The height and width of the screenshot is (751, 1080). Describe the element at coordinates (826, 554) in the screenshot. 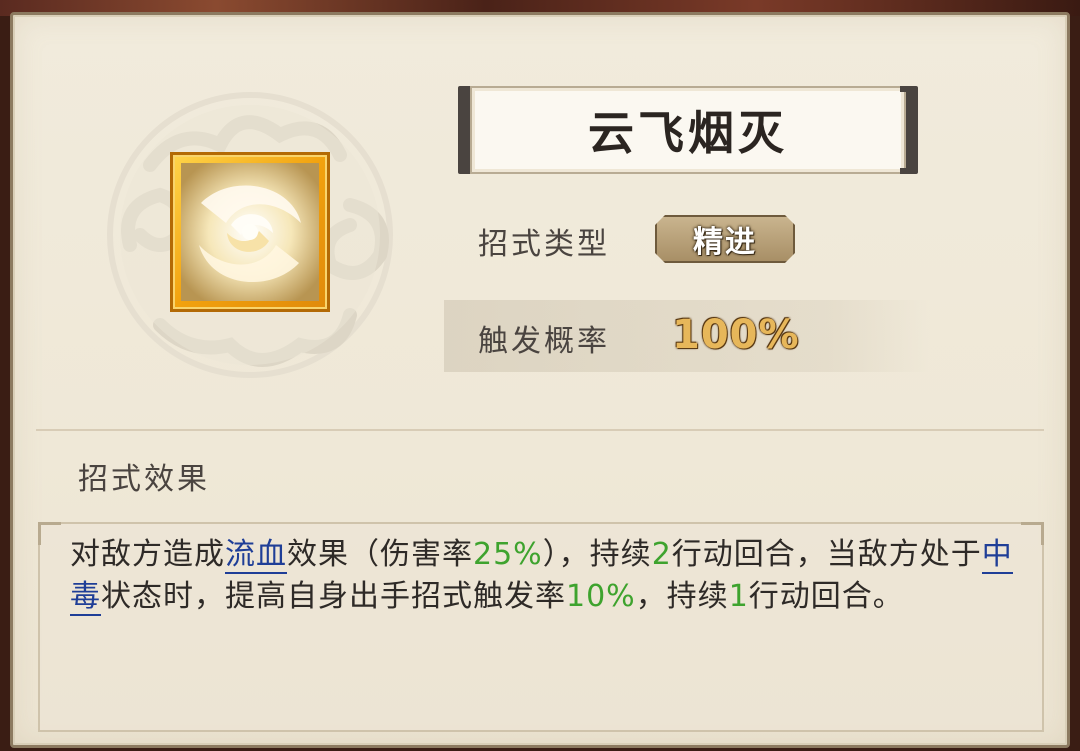

I see `effect-text: 行动回合，当敌方处于` at that location.